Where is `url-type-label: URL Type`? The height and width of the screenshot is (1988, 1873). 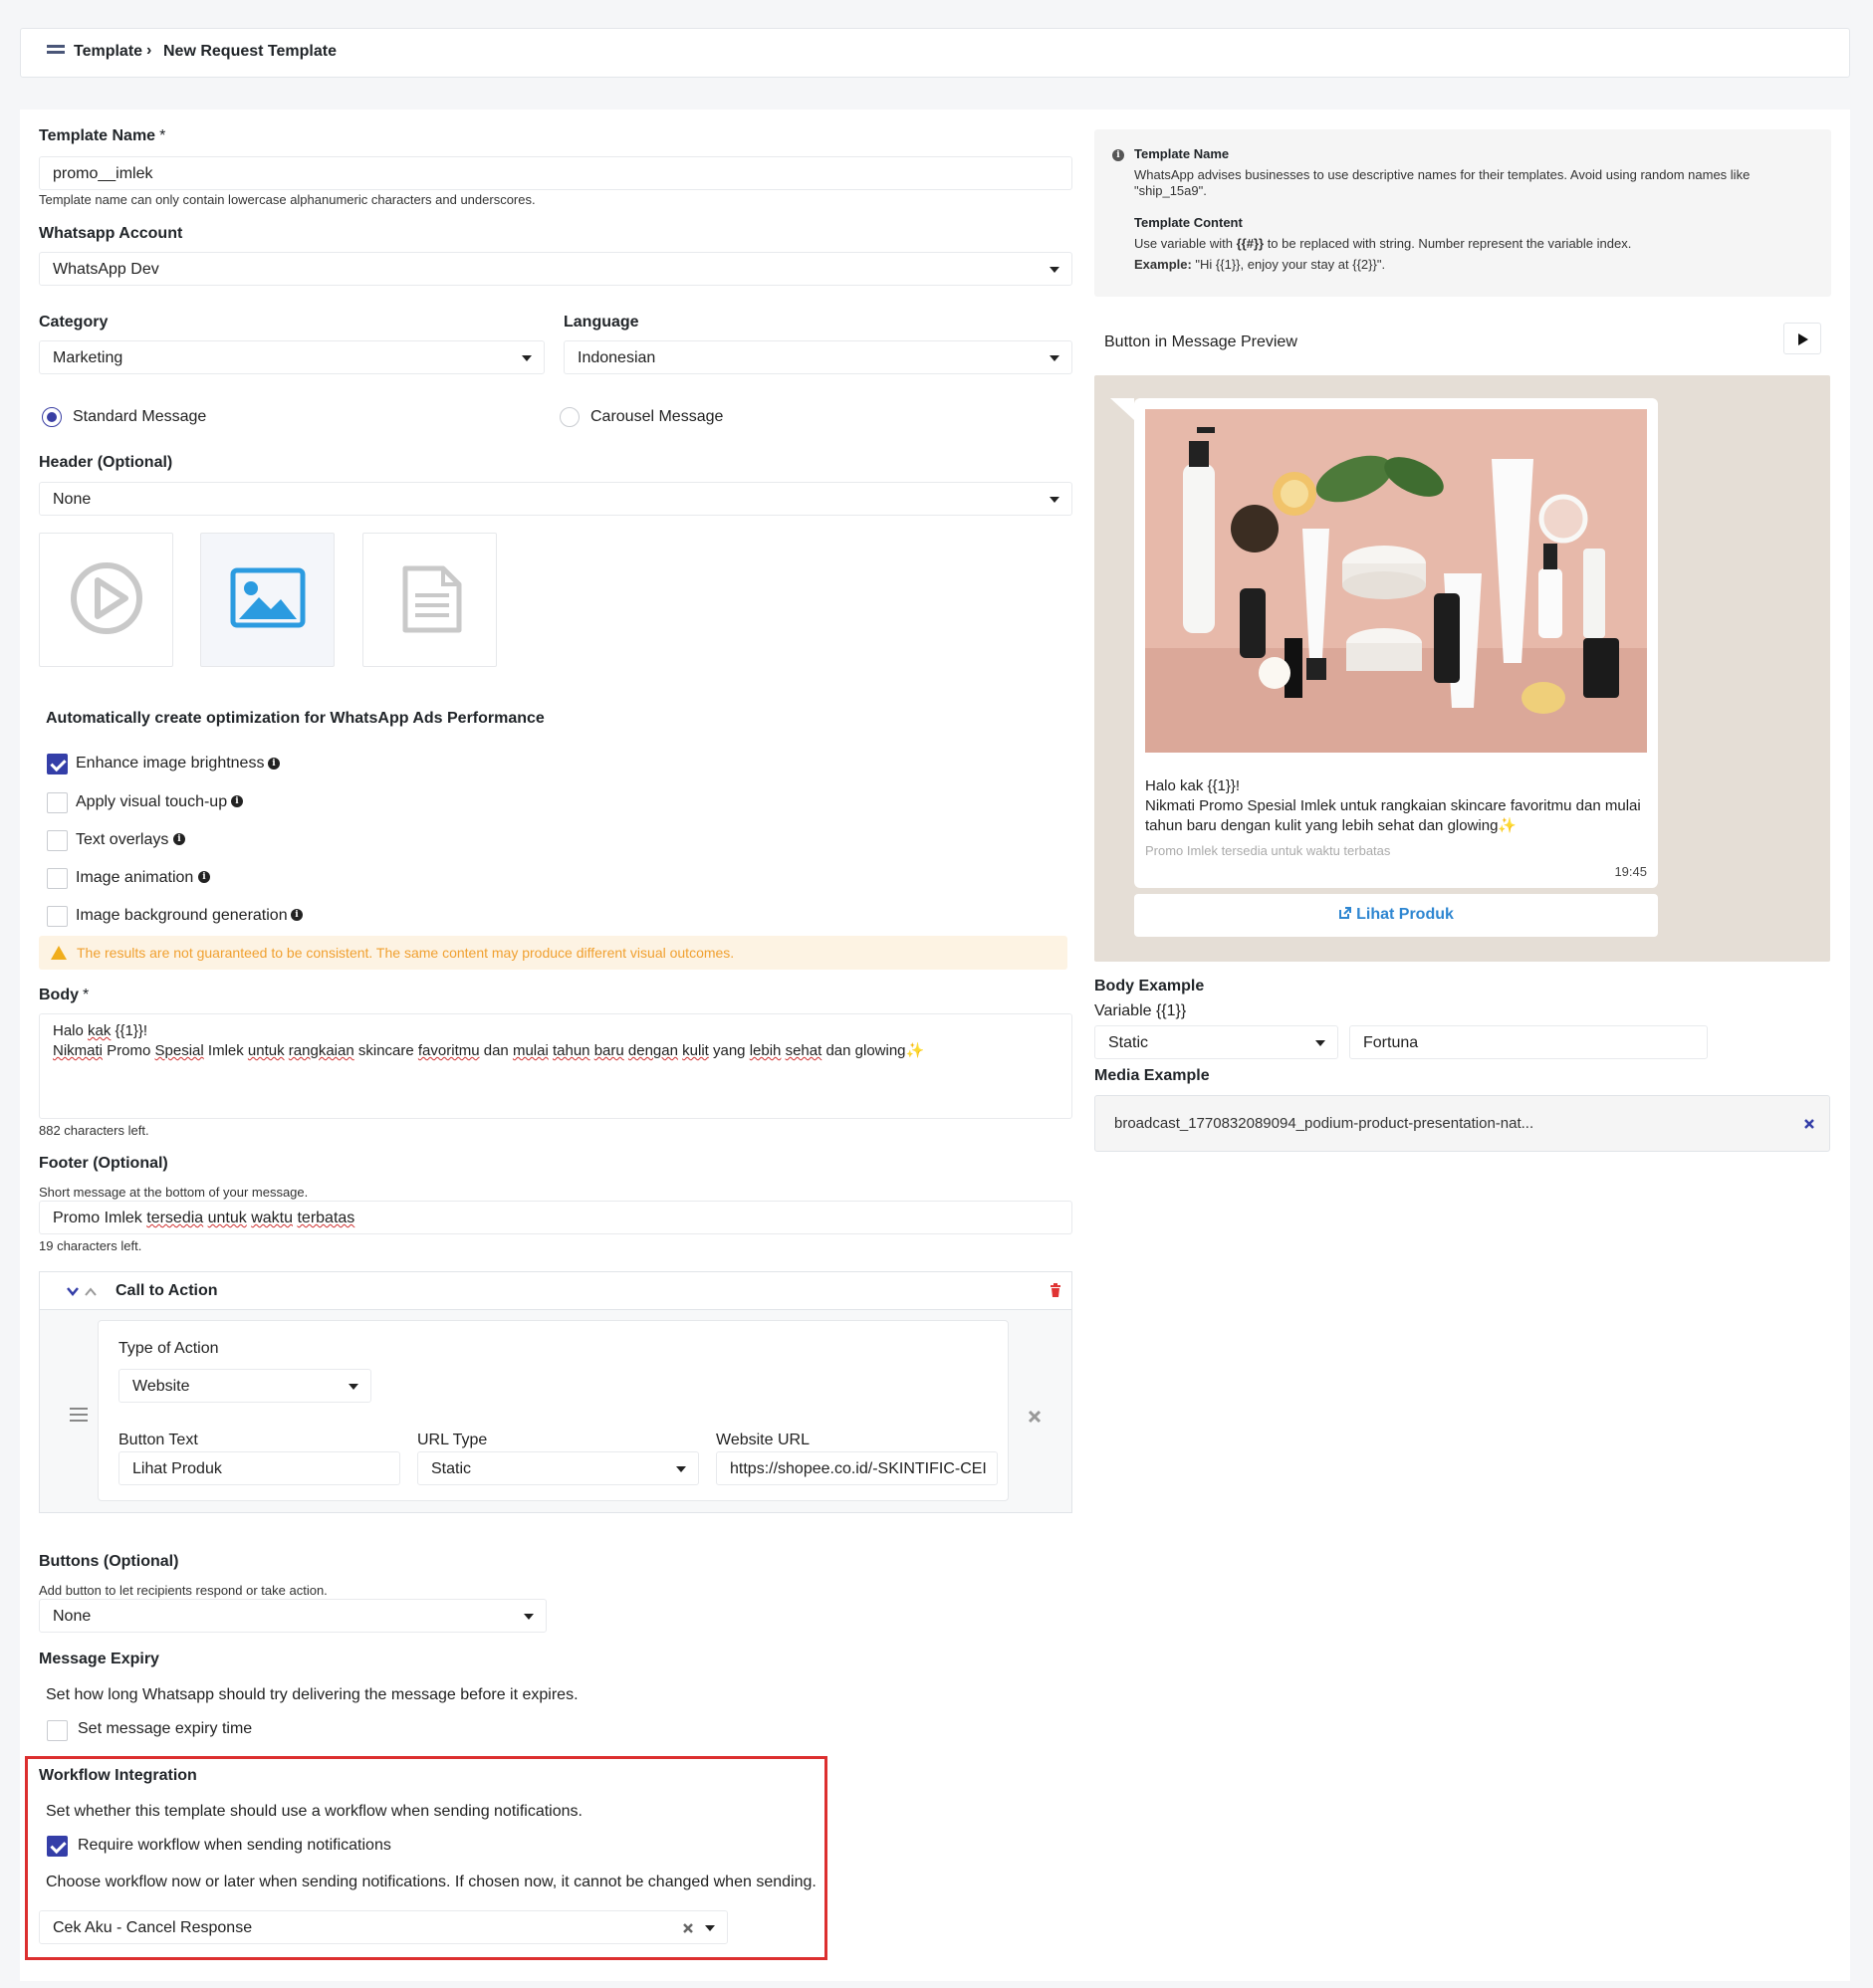
url-type-label: URL Type is located at coordinates (452, 1440).